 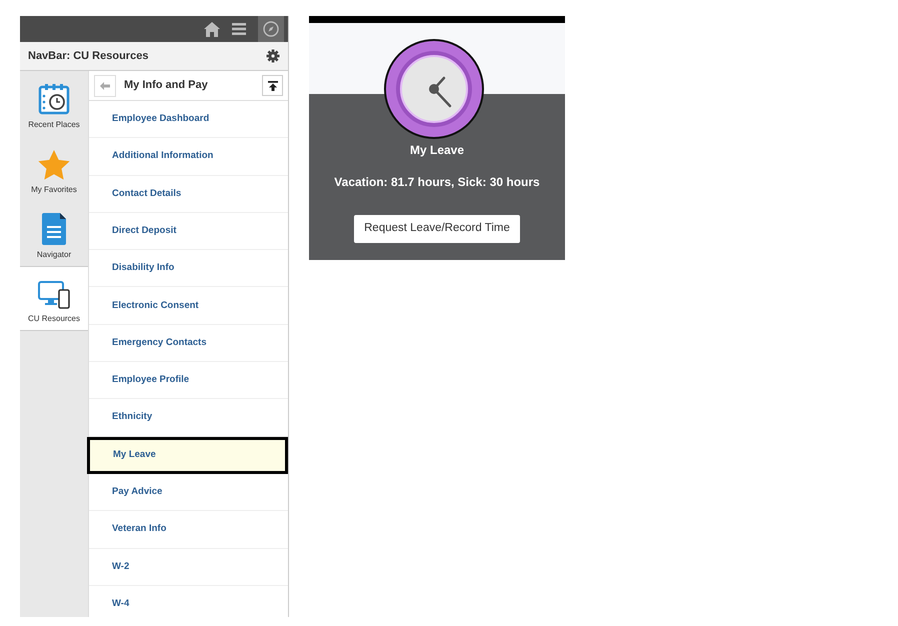 I want to click on compass-icon, so click(x=271, y=29).